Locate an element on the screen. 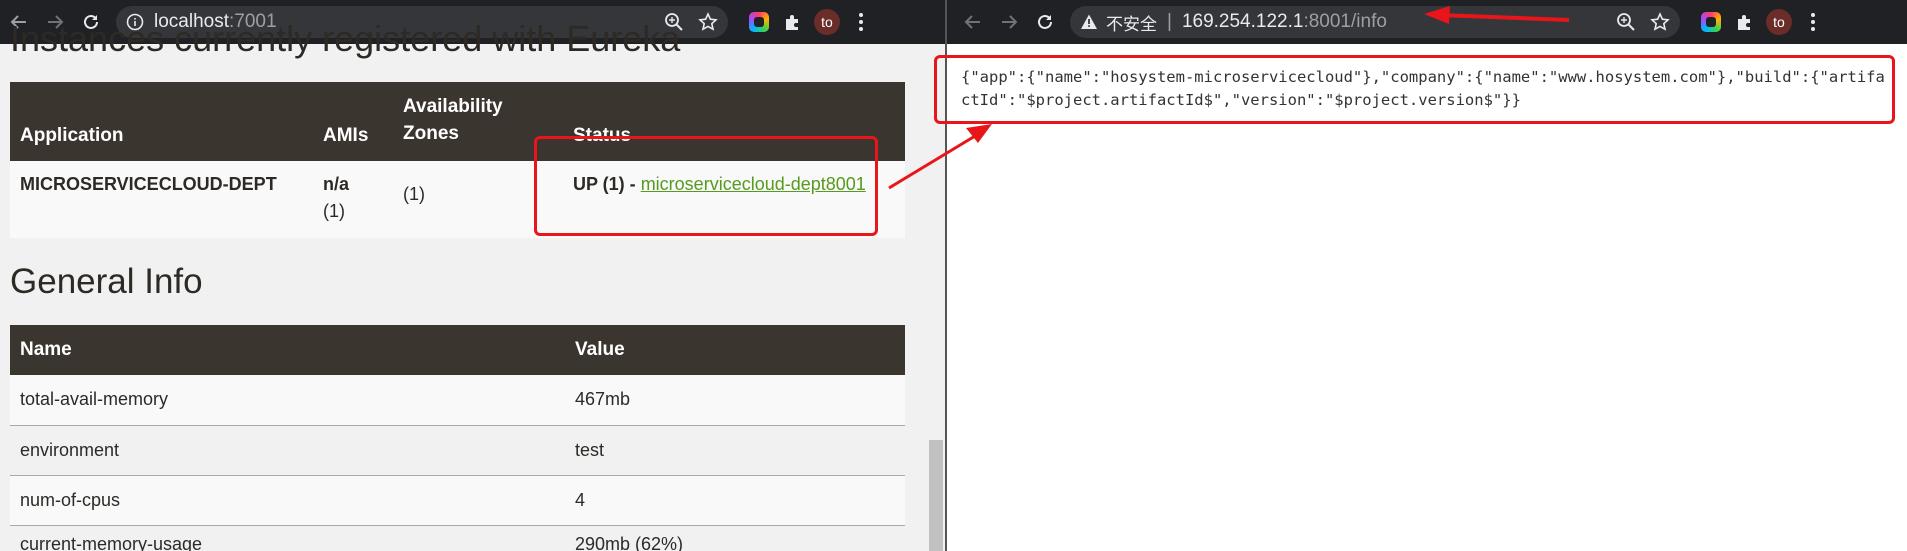 The width and height of the screenshot is (1907, 551). col-amis: AMIs is located at coordinates (353, 121).